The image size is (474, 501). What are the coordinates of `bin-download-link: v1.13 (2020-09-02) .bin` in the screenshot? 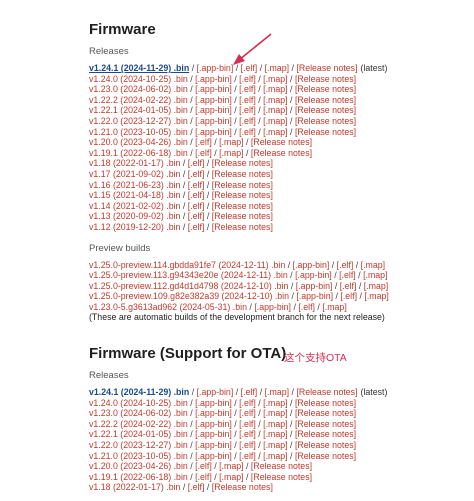 It's located at (134, 216).